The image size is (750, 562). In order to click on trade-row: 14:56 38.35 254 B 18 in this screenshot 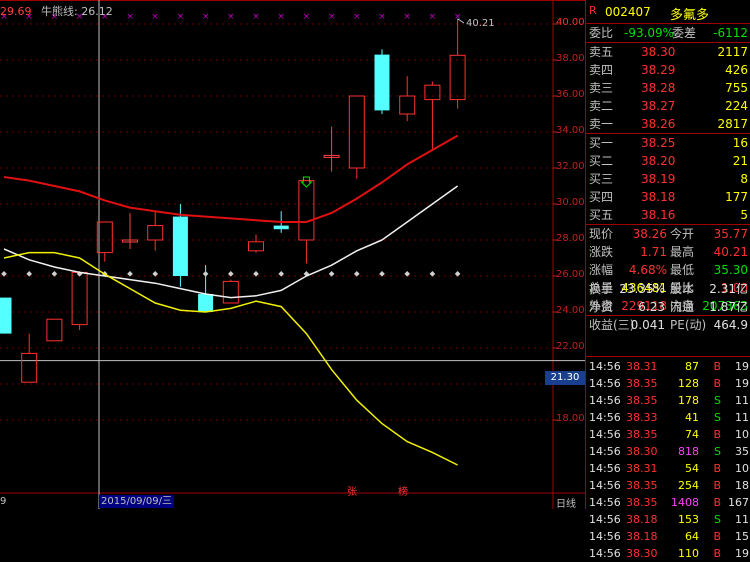, I will do `click(668, 485)`.